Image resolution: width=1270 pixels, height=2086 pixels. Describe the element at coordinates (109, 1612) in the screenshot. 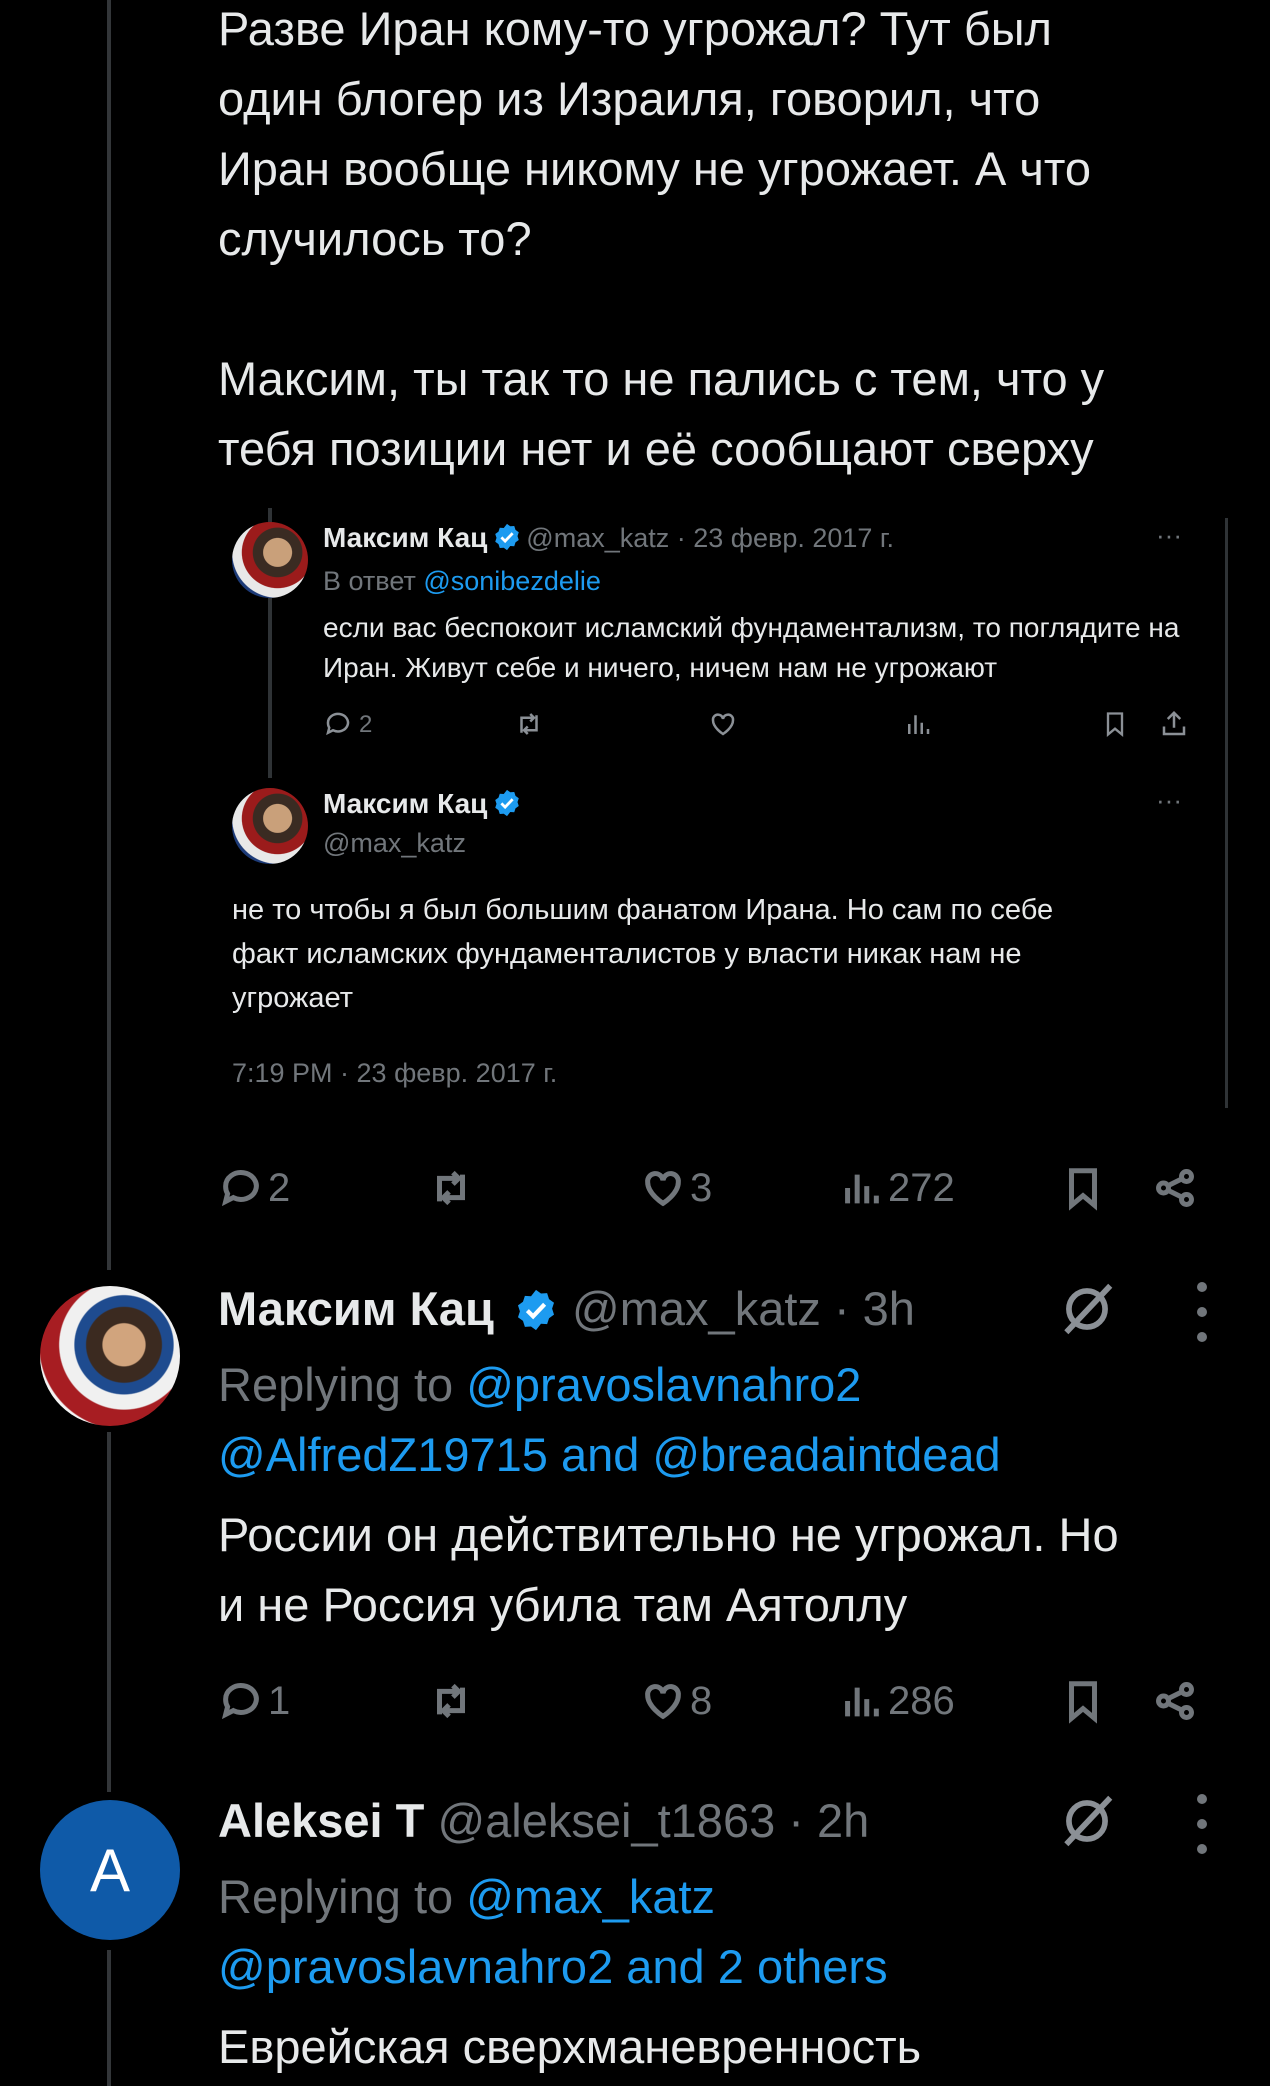

I see `thread-line-mid` at that location.